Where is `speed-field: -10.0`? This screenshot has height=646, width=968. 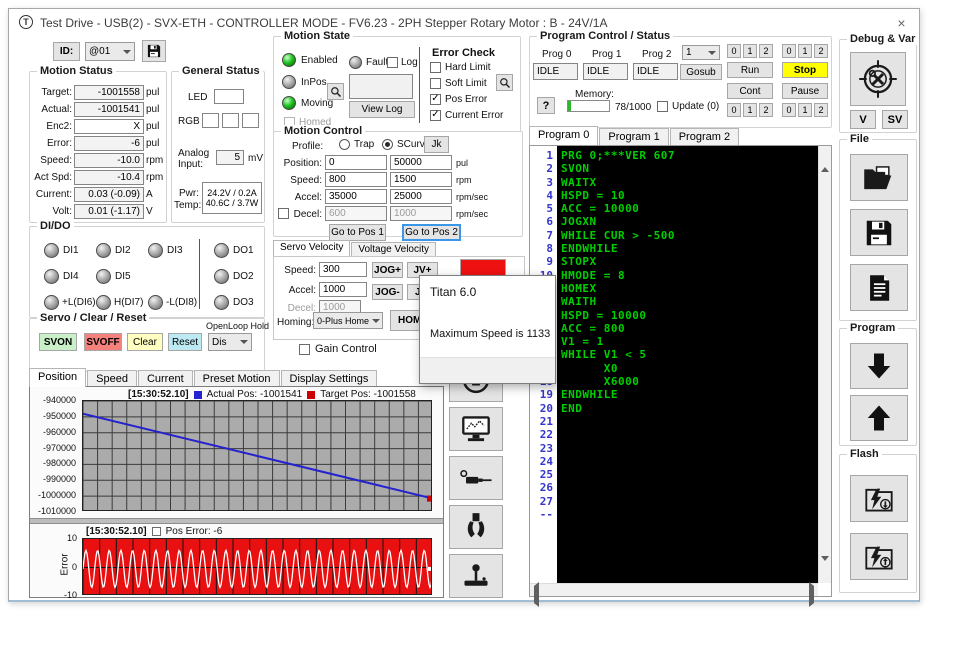 speed-field: -10.0 is located at coordinates (109, 160).